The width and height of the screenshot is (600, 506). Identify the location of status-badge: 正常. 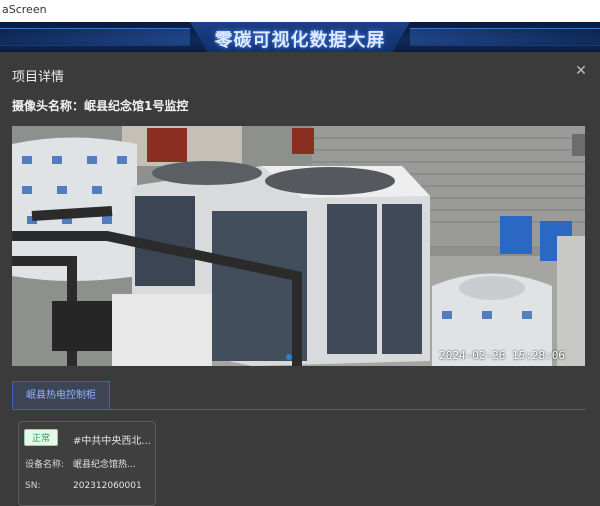
(41, 437).